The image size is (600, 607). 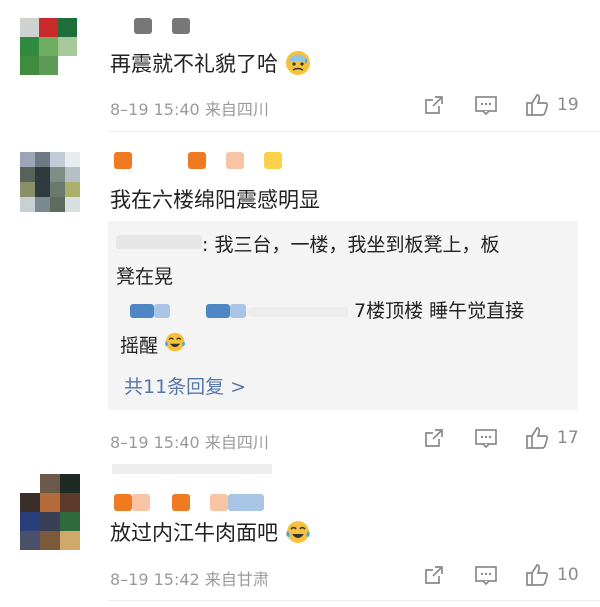 I want to click on reply-text-continued: 凳在晃, so click(x=145, y=277).